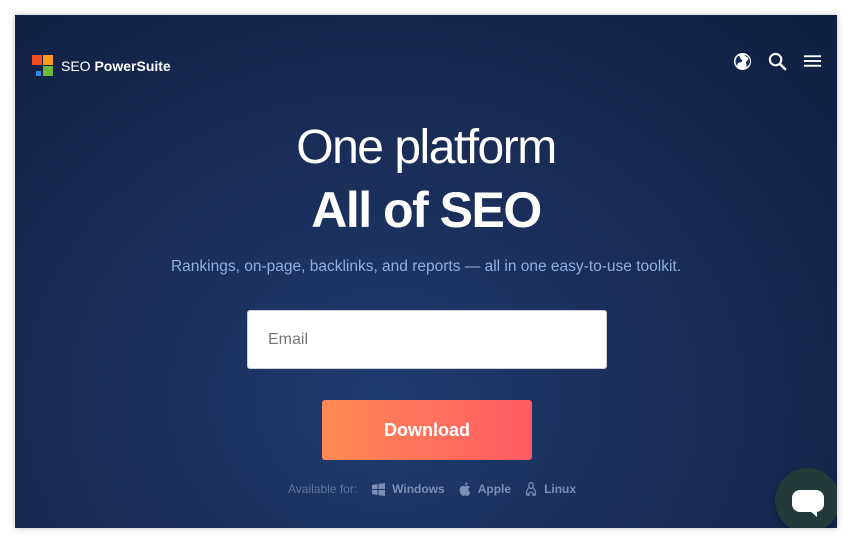 Image resolution: width=852 pixels, height=543 pixels. What do you see at coordinates (807, 503) in the screenshot?
I see `chat-icon` at bounding box center [807, 503].